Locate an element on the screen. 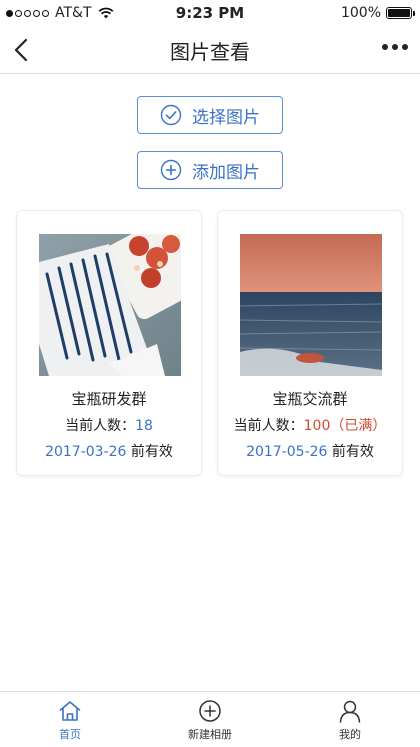 The image size is (420, 747). user-icon is located at coordinates (350, 711).